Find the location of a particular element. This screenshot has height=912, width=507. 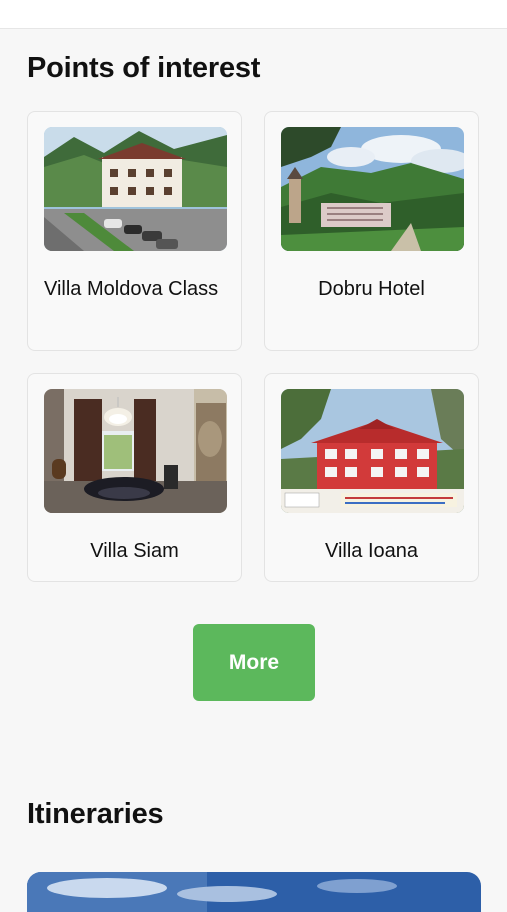

poi-card-dobru-hotel: Dobru Hotel is located at coordinates (371, 231).